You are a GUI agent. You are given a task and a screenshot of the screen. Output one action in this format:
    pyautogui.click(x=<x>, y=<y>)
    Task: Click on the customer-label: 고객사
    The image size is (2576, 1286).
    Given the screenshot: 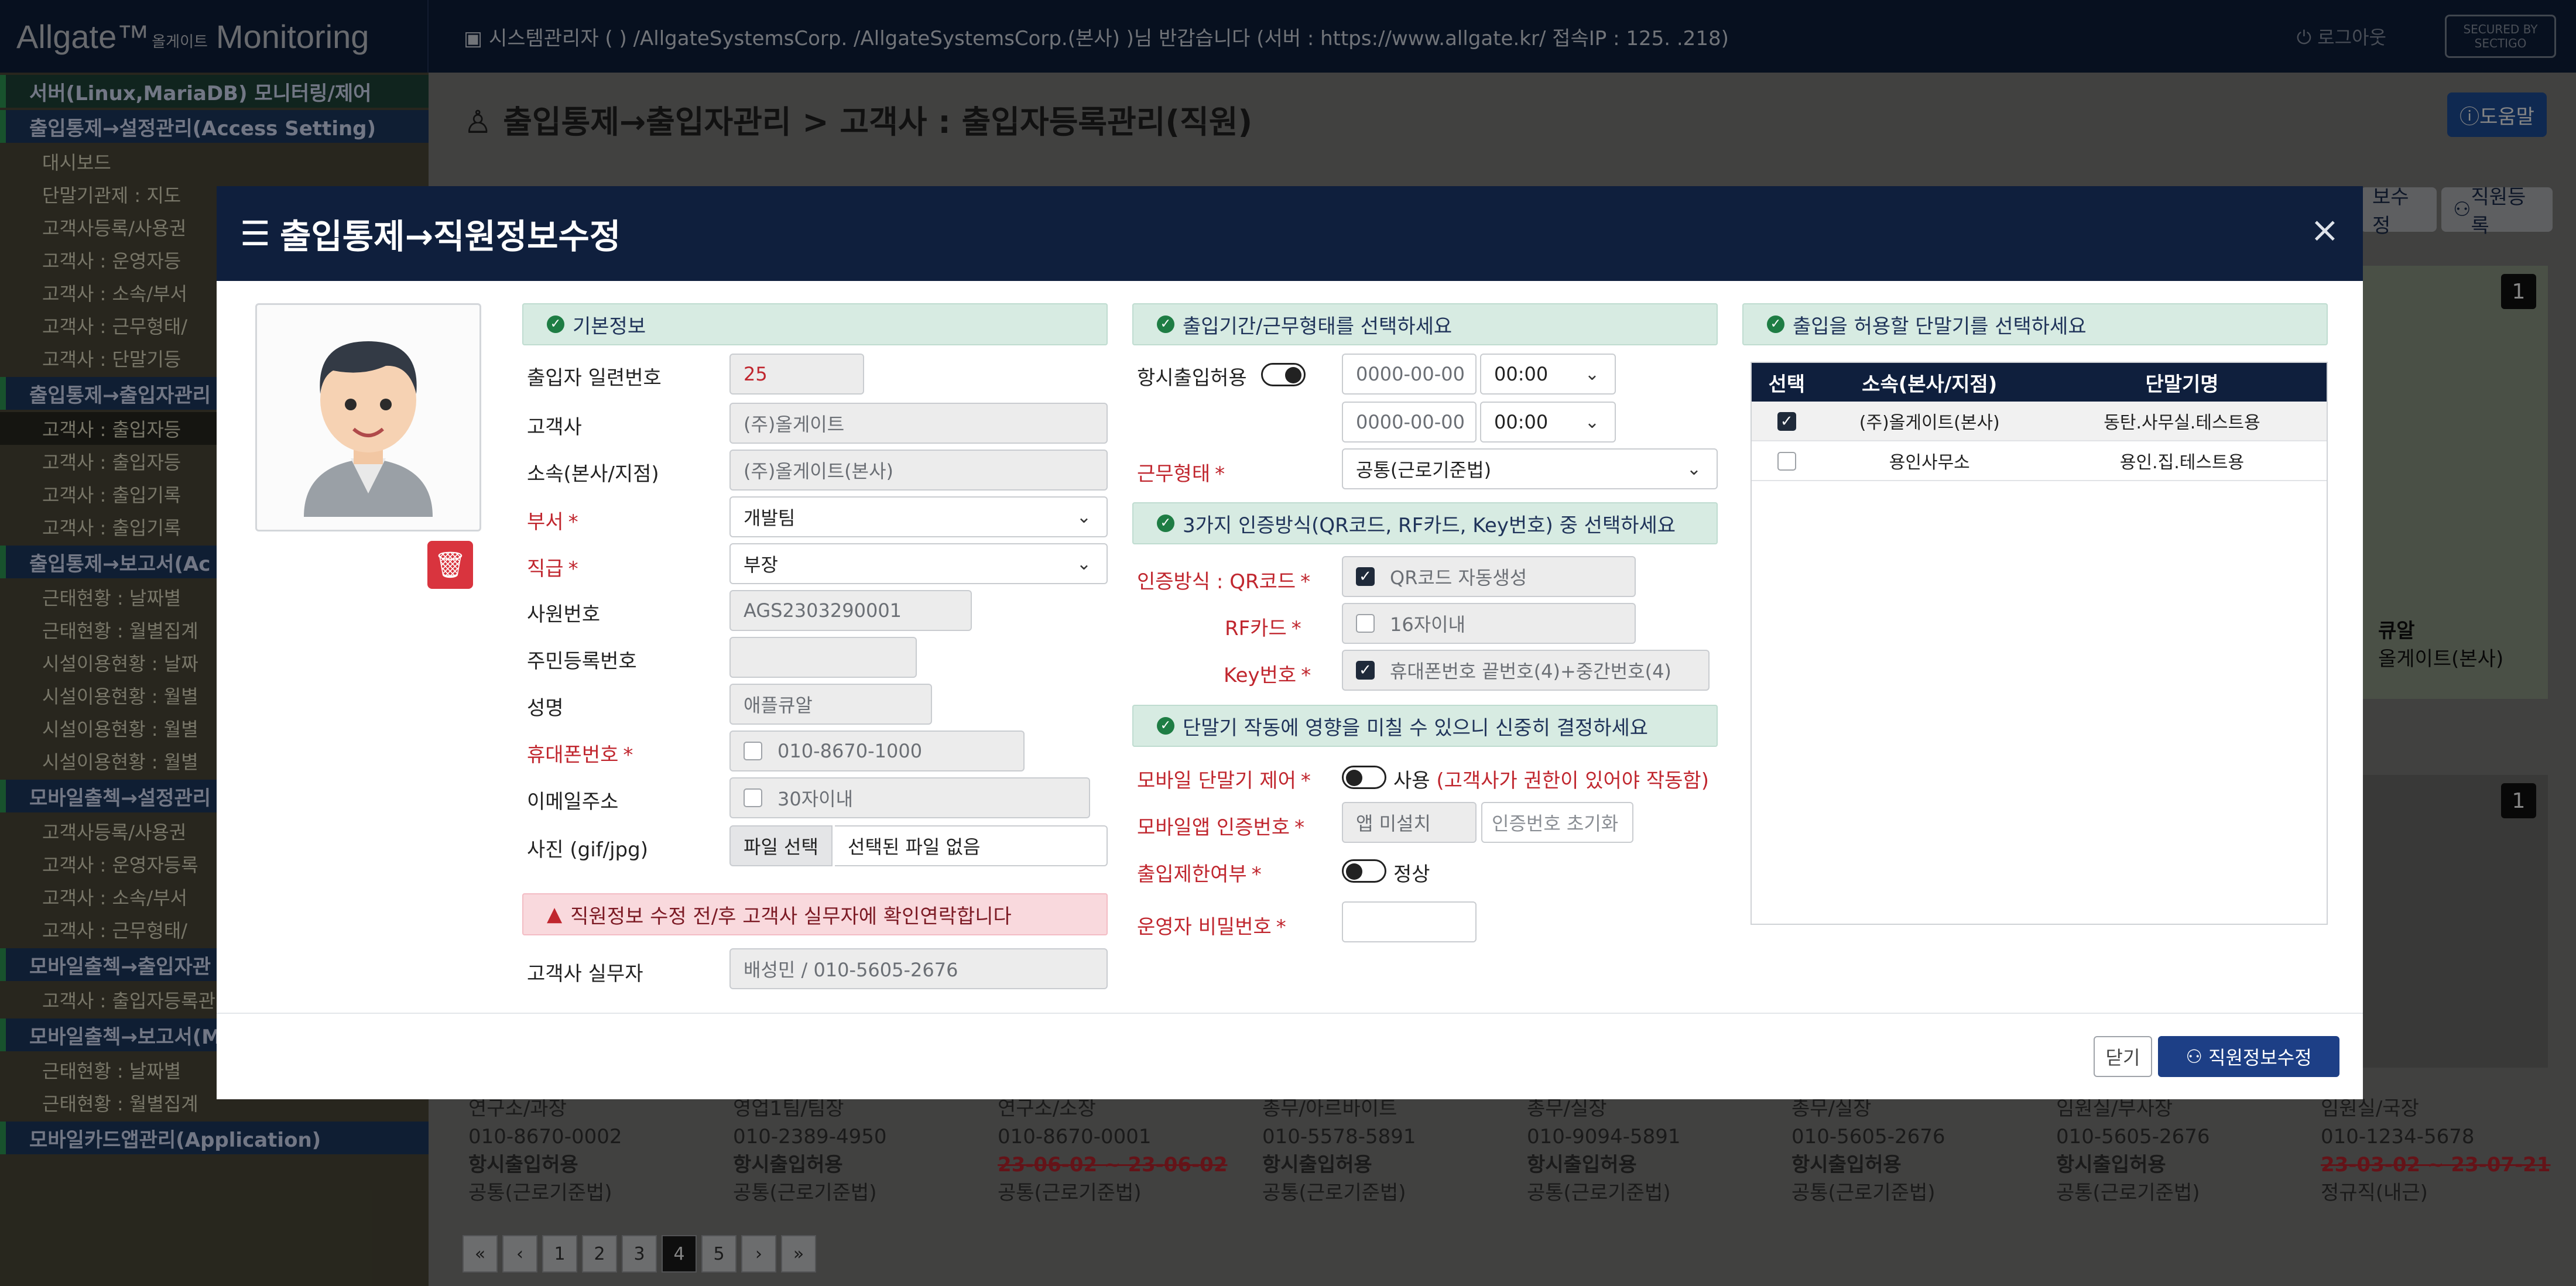 What is the action you would take?
    pyautogui.click(x=554, y=427)
    